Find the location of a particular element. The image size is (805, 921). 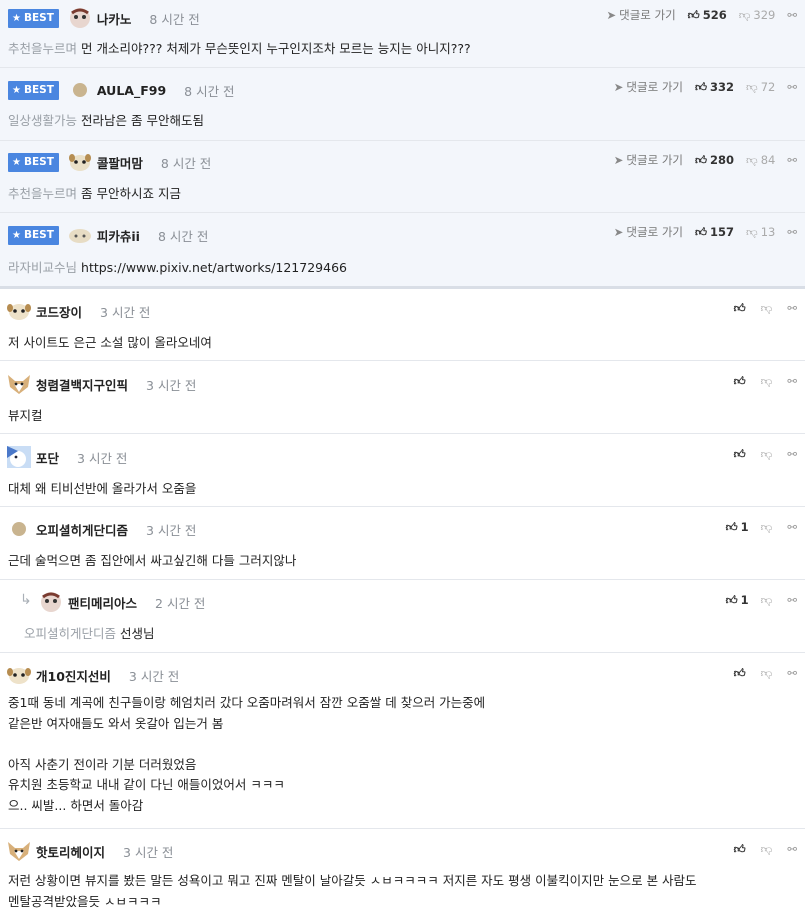

dislike-button: 👎︎ 84 is located at coordinates (760, 160).